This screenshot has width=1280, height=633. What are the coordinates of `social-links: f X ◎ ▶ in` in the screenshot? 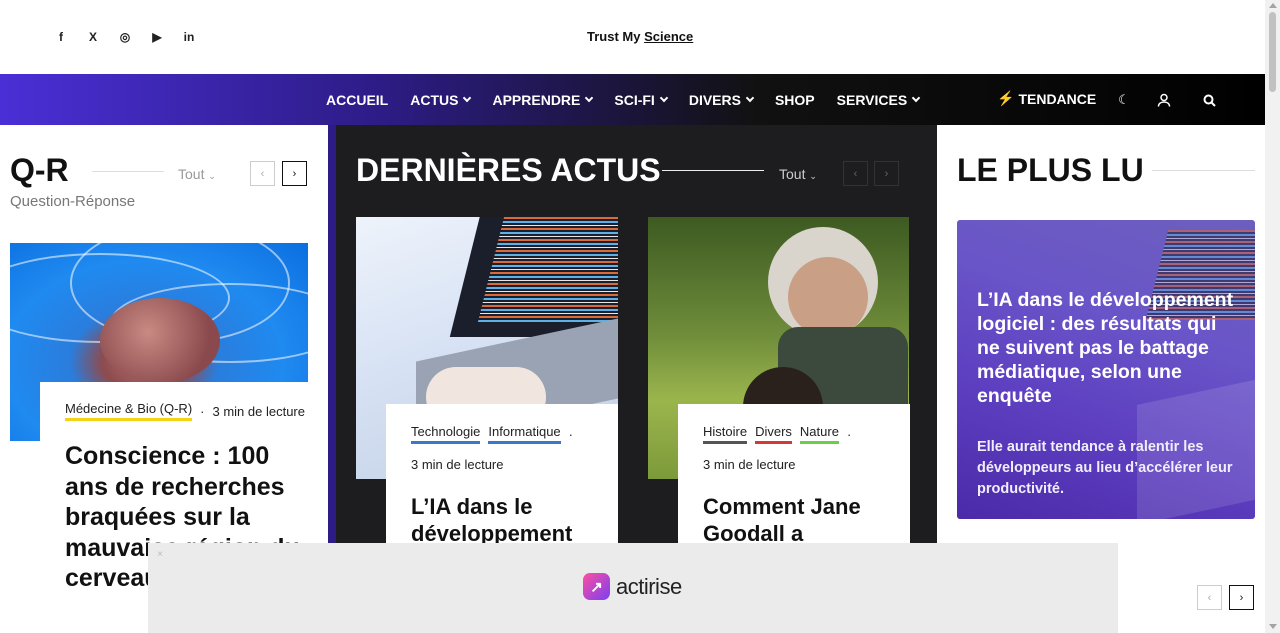 It's located at (125, 37).